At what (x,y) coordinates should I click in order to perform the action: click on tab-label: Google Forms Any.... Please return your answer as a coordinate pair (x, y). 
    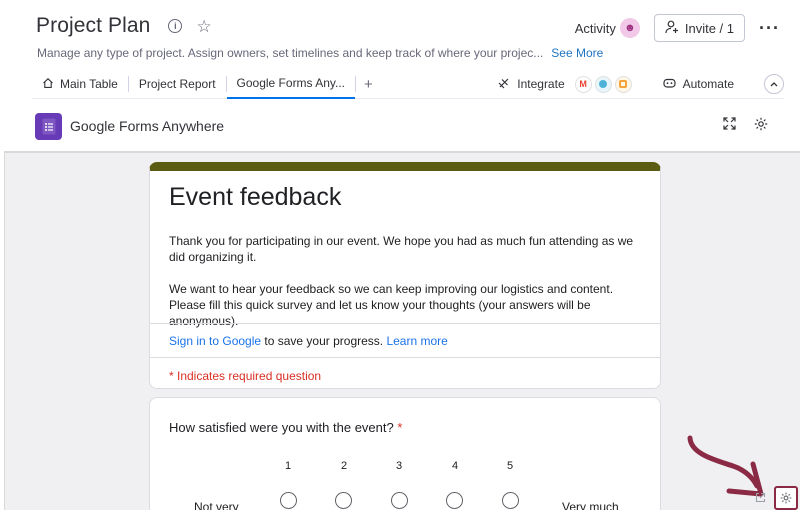
    Looking at the image, I should click on (291, 83).